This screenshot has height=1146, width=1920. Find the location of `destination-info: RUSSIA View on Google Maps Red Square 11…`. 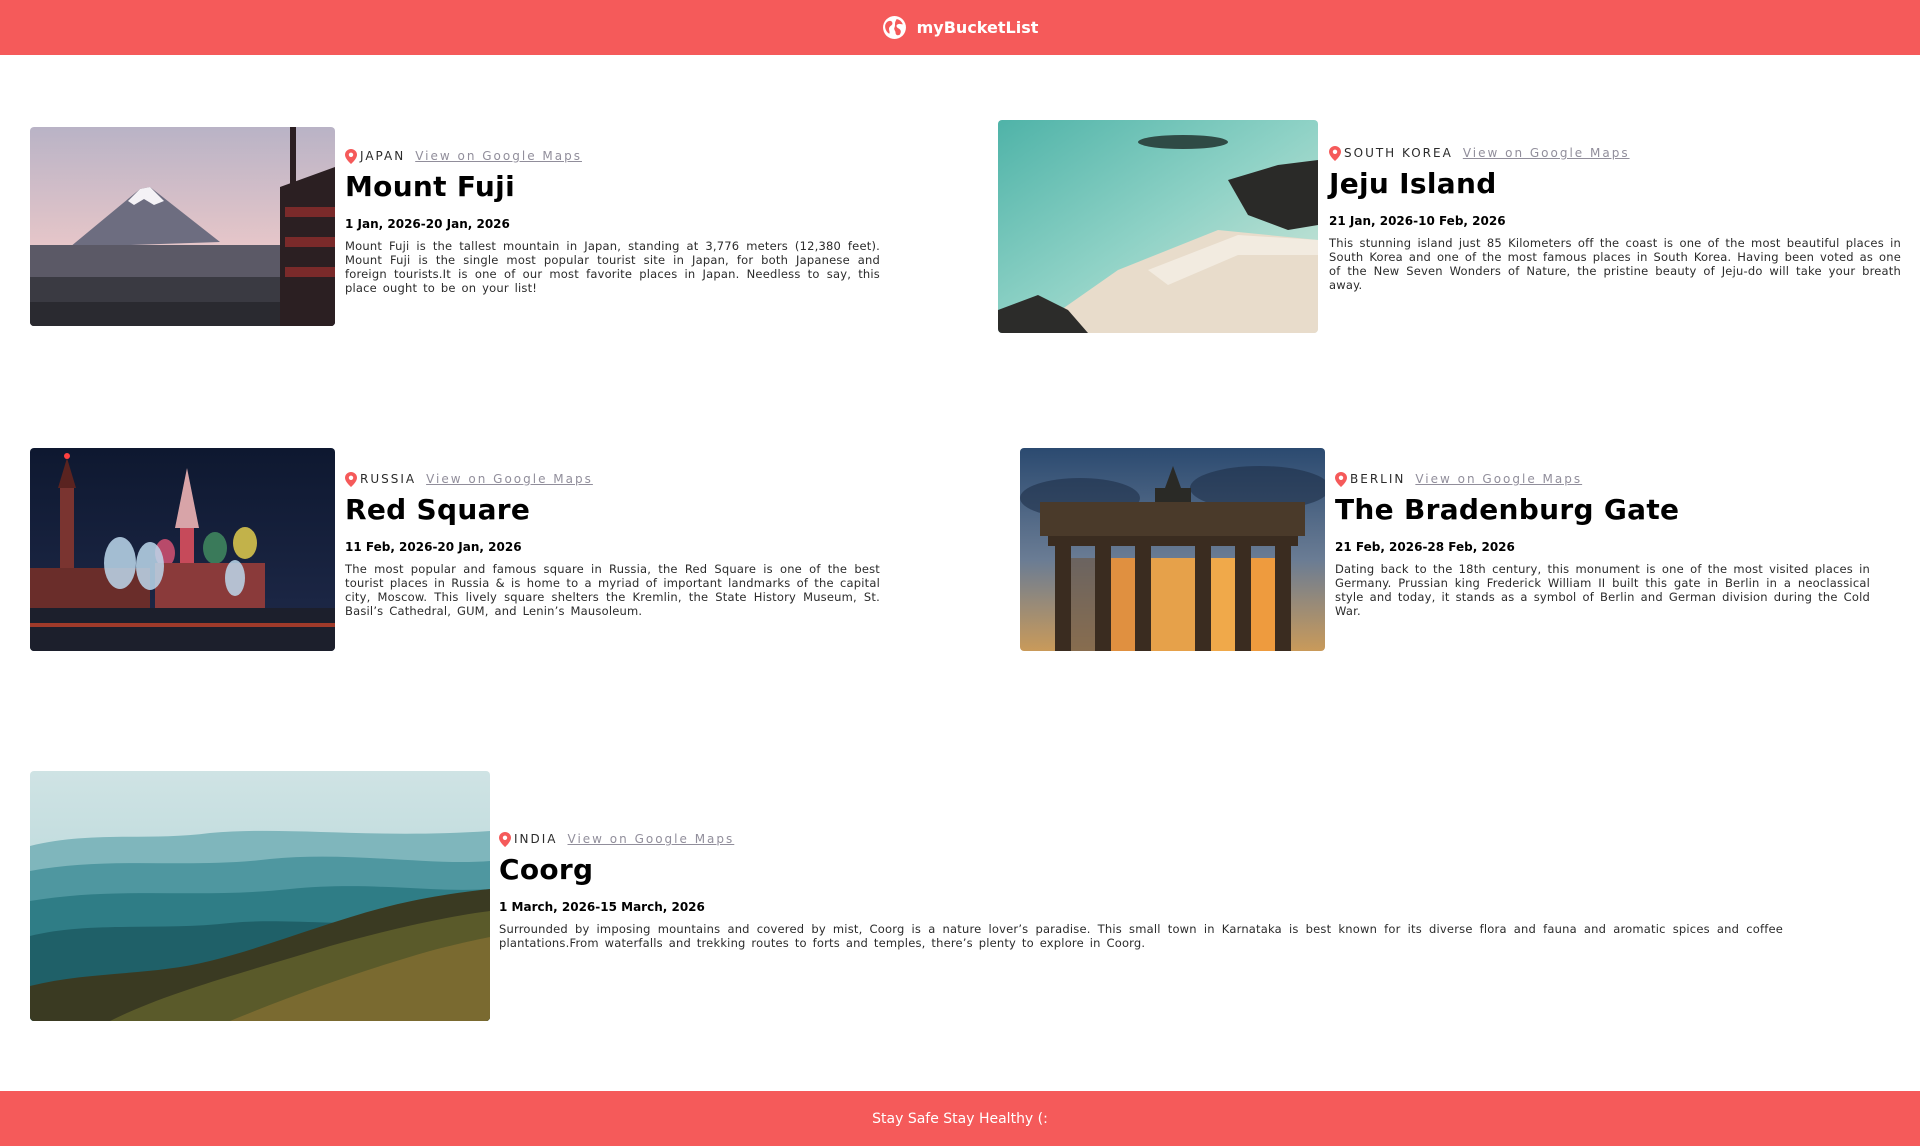

destination-info: RUSSIA View on Google Maps Red Square 11… is located at coordinates (612, 544).